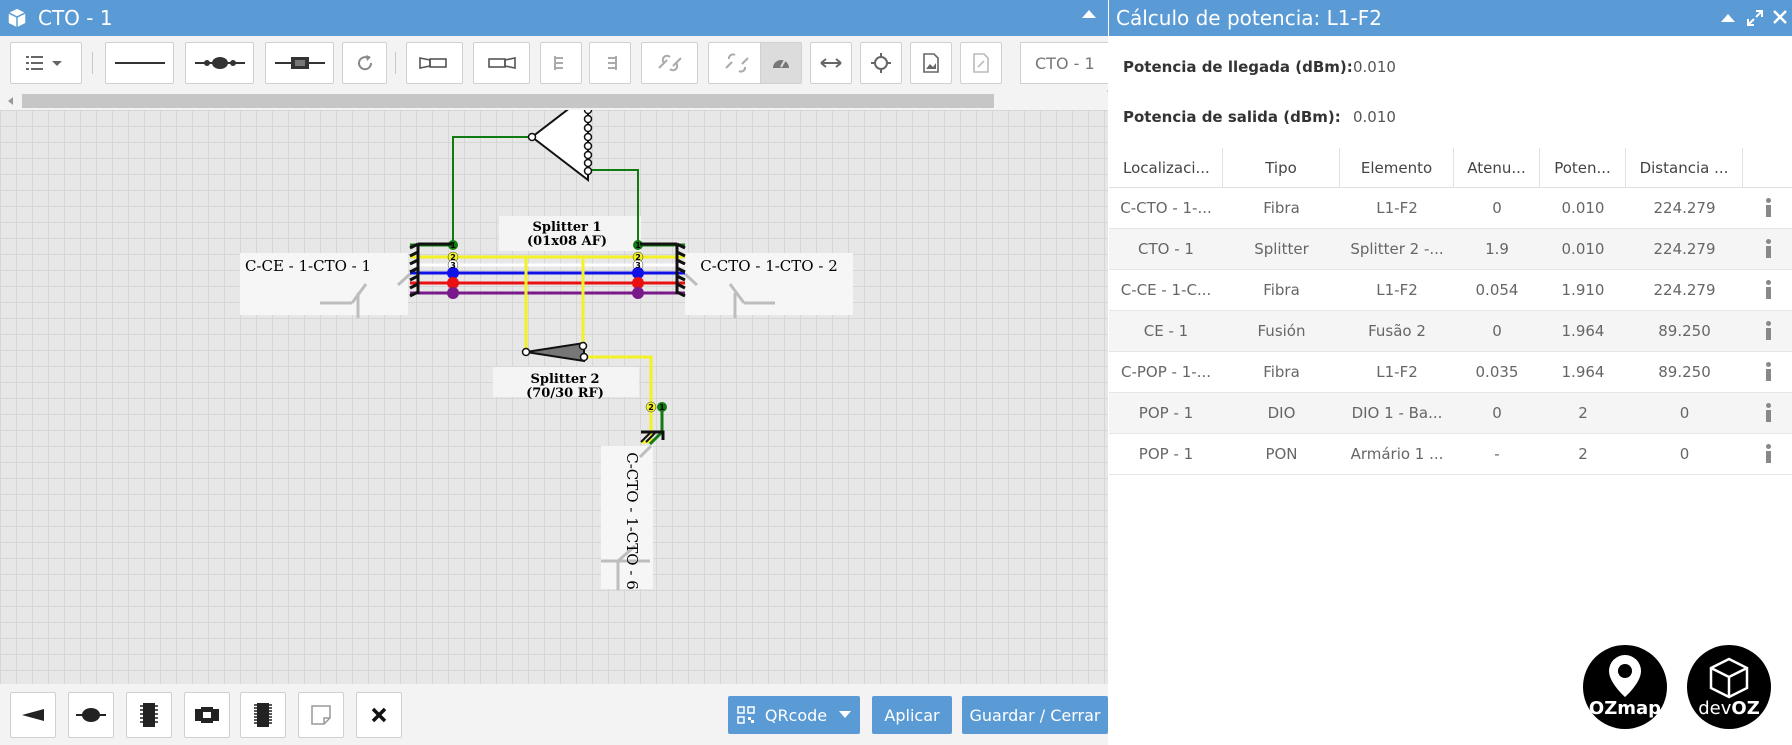 This screenshot has height=745, width=1792. Describe the element at coordinates (1450, 18) in the screenshot. I see `power-calc-titlebar: Cálculo de potencia: L1-F2` at that location.